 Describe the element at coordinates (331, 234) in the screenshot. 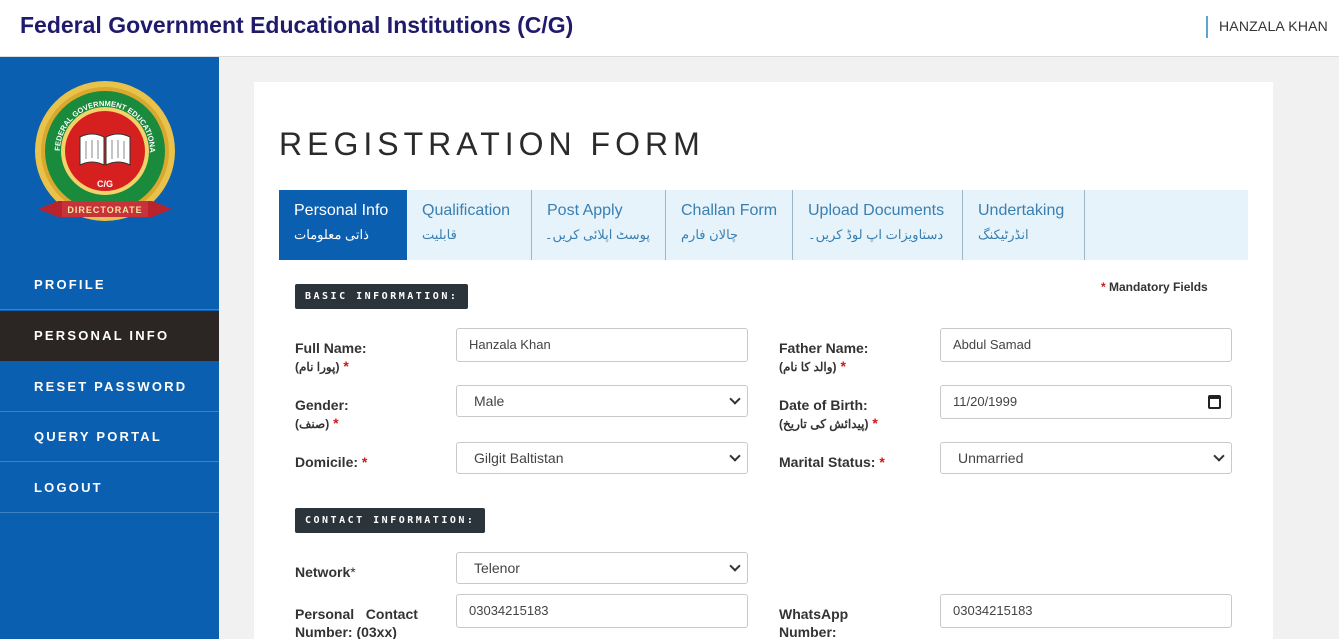

I see `tab-label-urdu: ذاتی معلومات` at that location.